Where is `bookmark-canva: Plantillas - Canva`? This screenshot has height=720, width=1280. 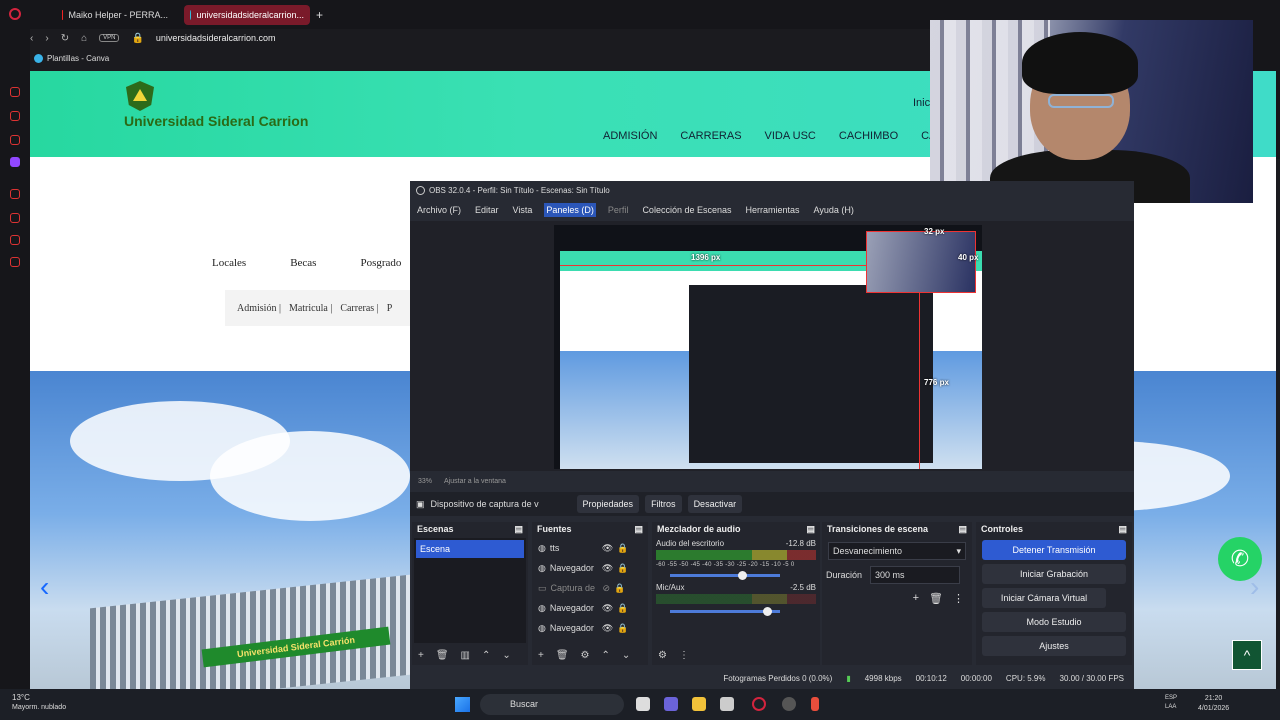
bookmark-canva: Plantillas - Canva is located at coordinates (69, 58).